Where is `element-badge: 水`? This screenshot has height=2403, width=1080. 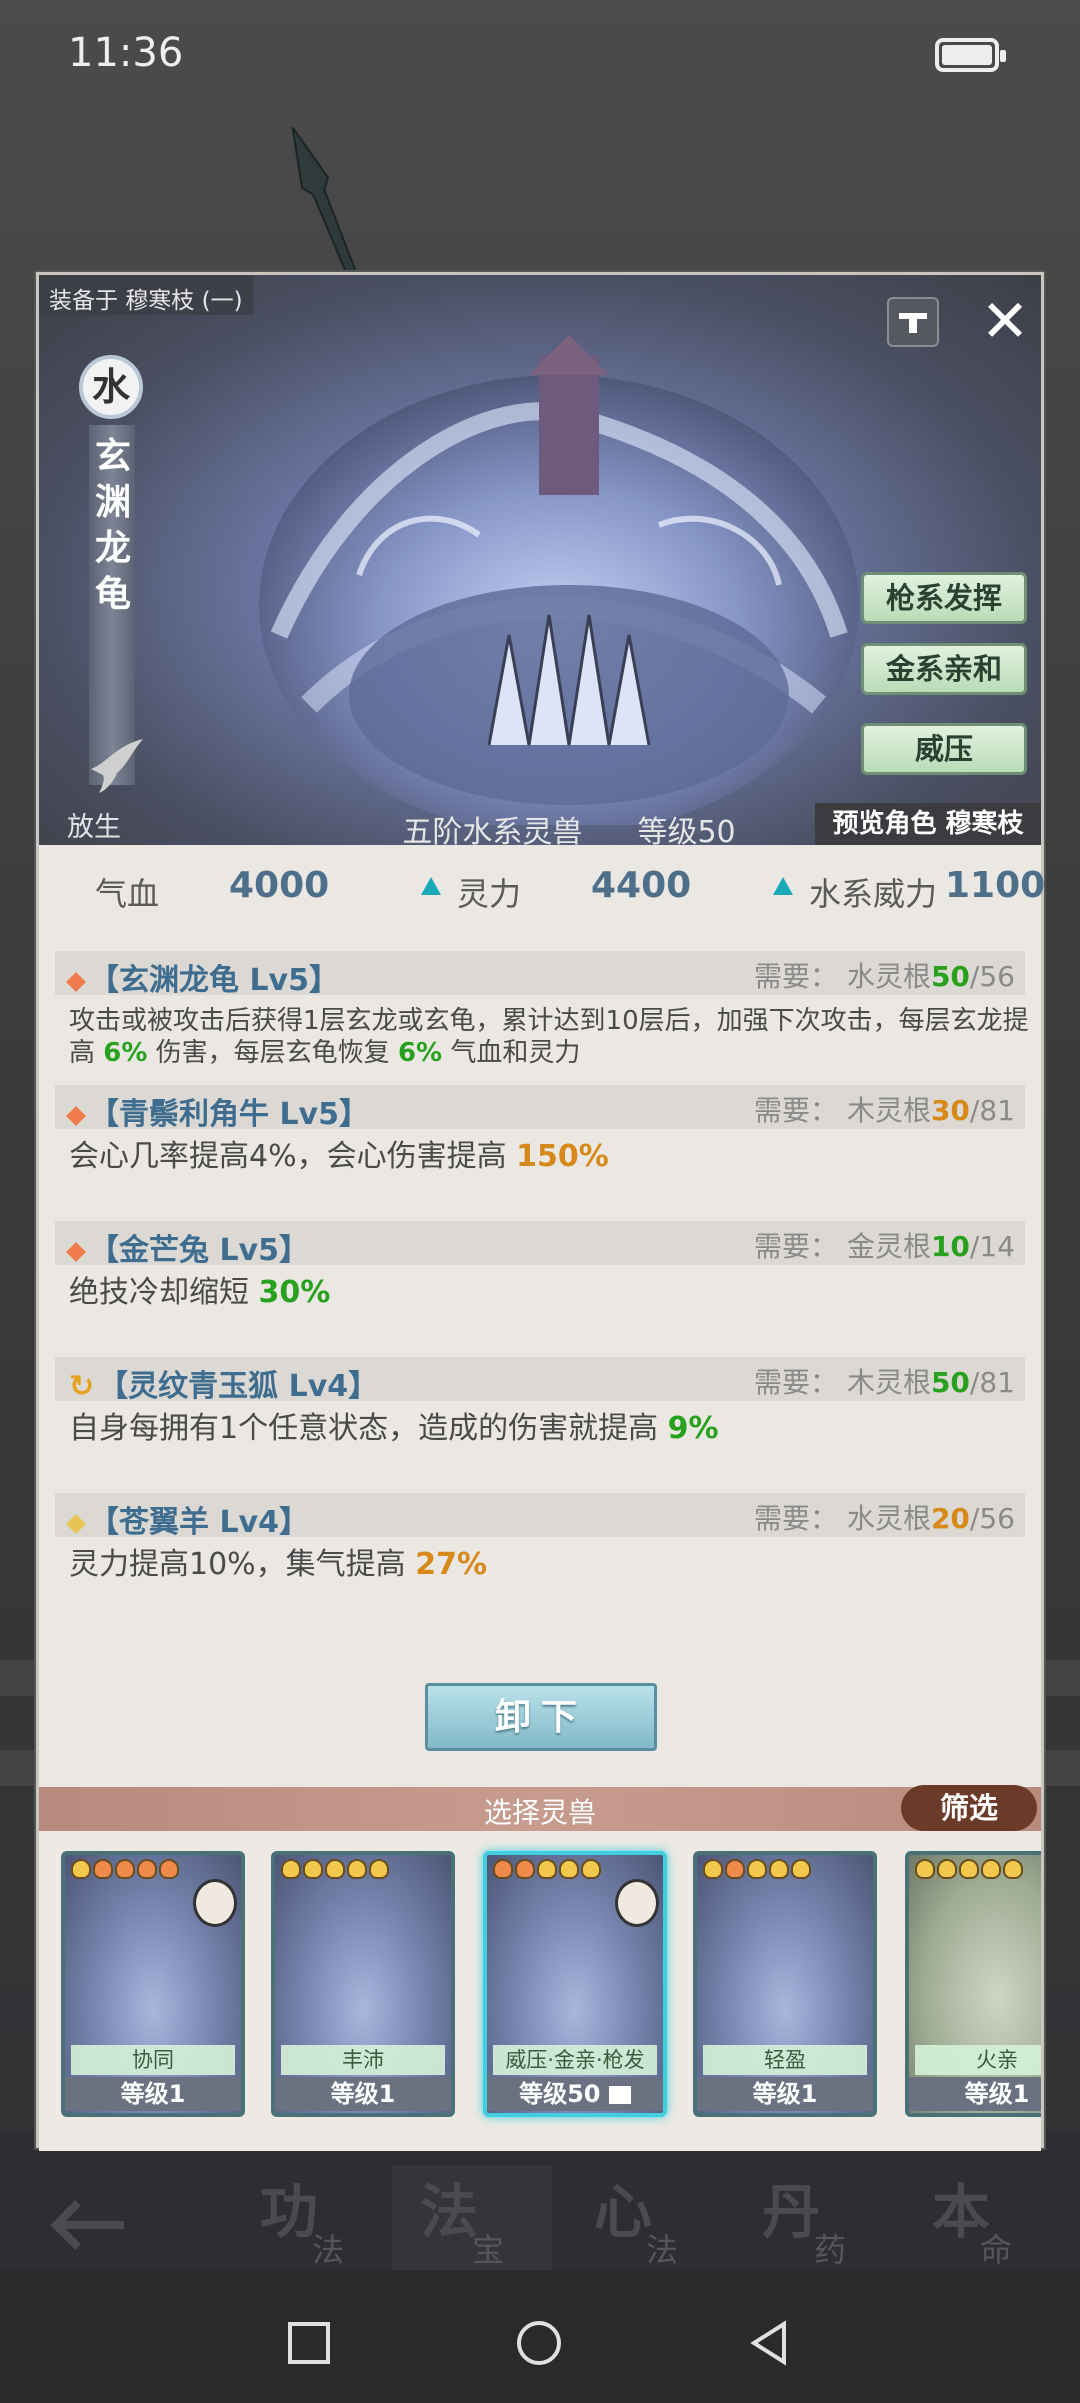
element-badge: 水 is located at coordinates (111, 387).